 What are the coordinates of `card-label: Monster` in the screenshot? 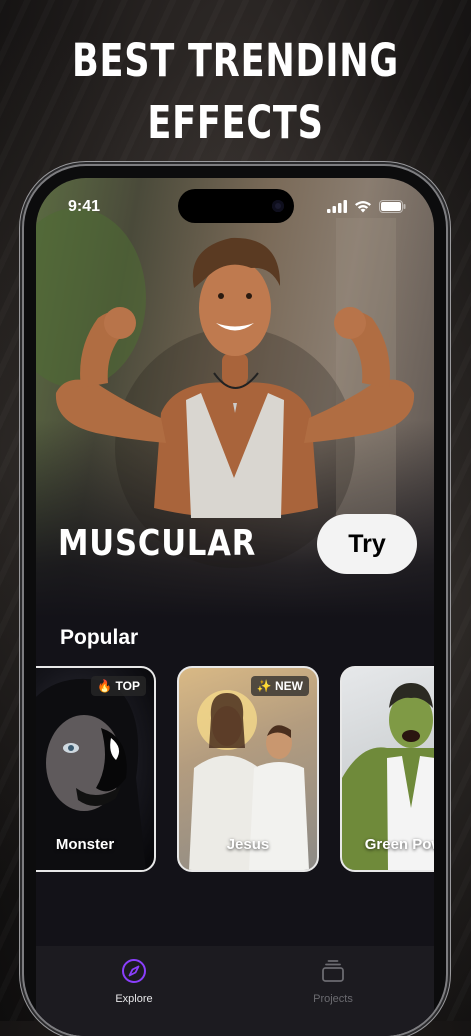 It's located at (85, 844).